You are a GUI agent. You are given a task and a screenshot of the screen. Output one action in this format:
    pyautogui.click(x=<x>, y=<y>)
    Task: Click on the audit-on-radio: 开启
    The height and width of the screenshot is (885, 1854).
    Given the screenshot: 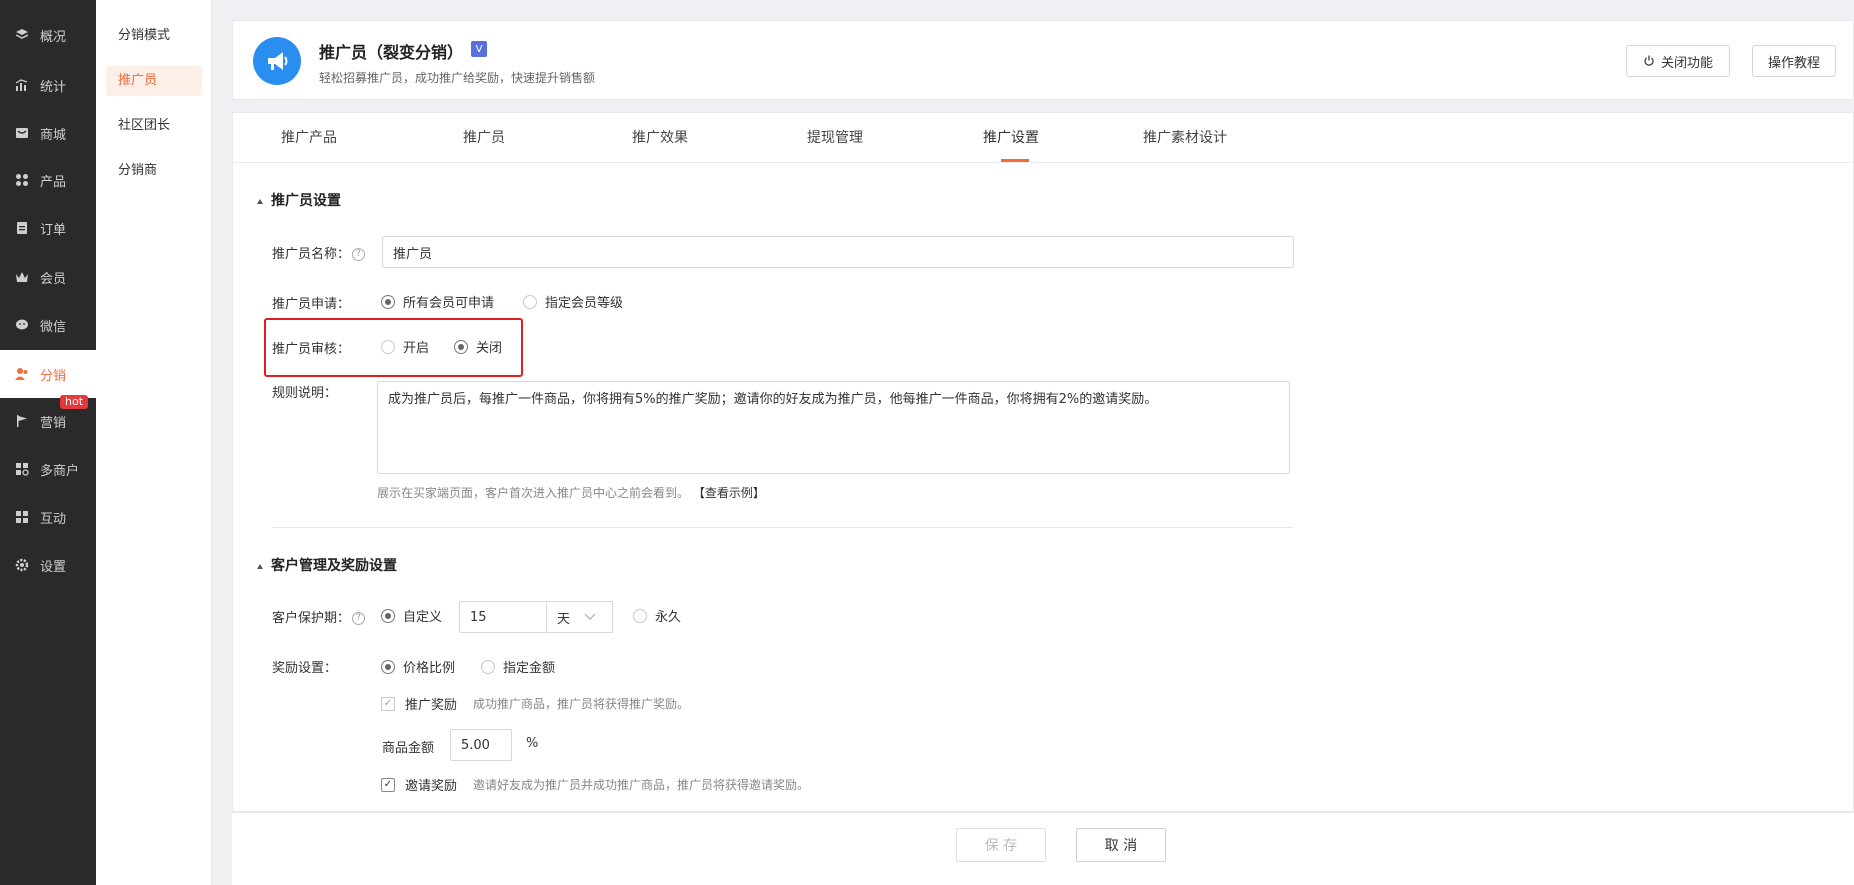 What is the action you would take?
    pyautogui.click(x=405, y=346)
    